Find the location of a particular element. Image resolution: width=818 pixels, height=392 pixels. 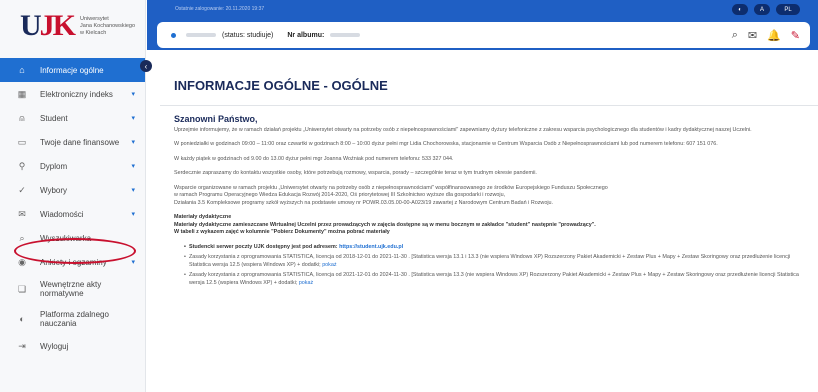

redacted-name is located at coordinates (201, 35).